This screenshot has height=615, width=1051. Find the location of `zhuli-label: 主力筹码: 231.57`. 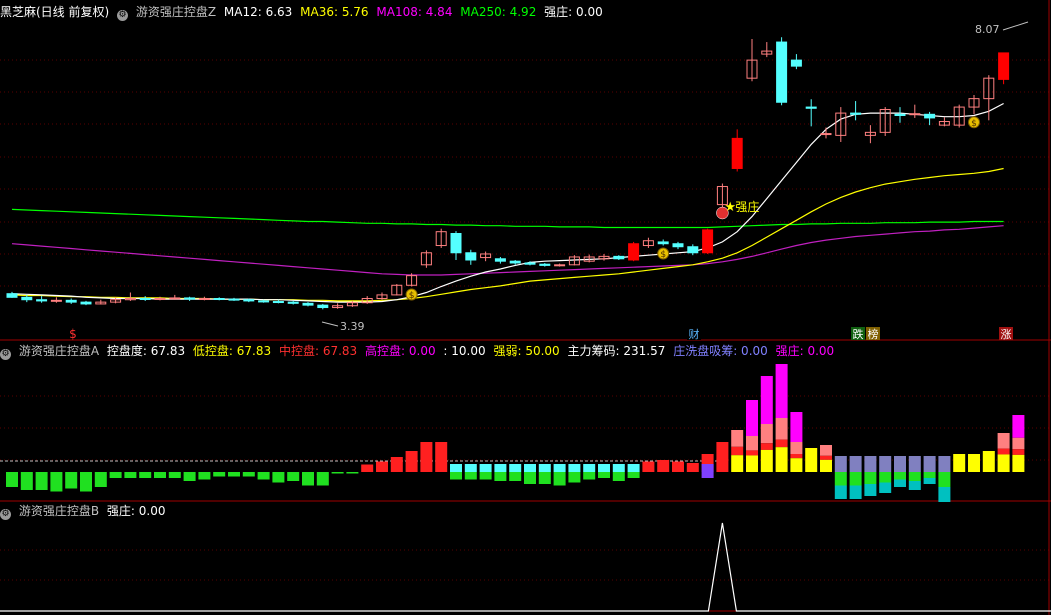

zhuli-label: 主力筹码: 231.57 is located at coordinates (616, 351).